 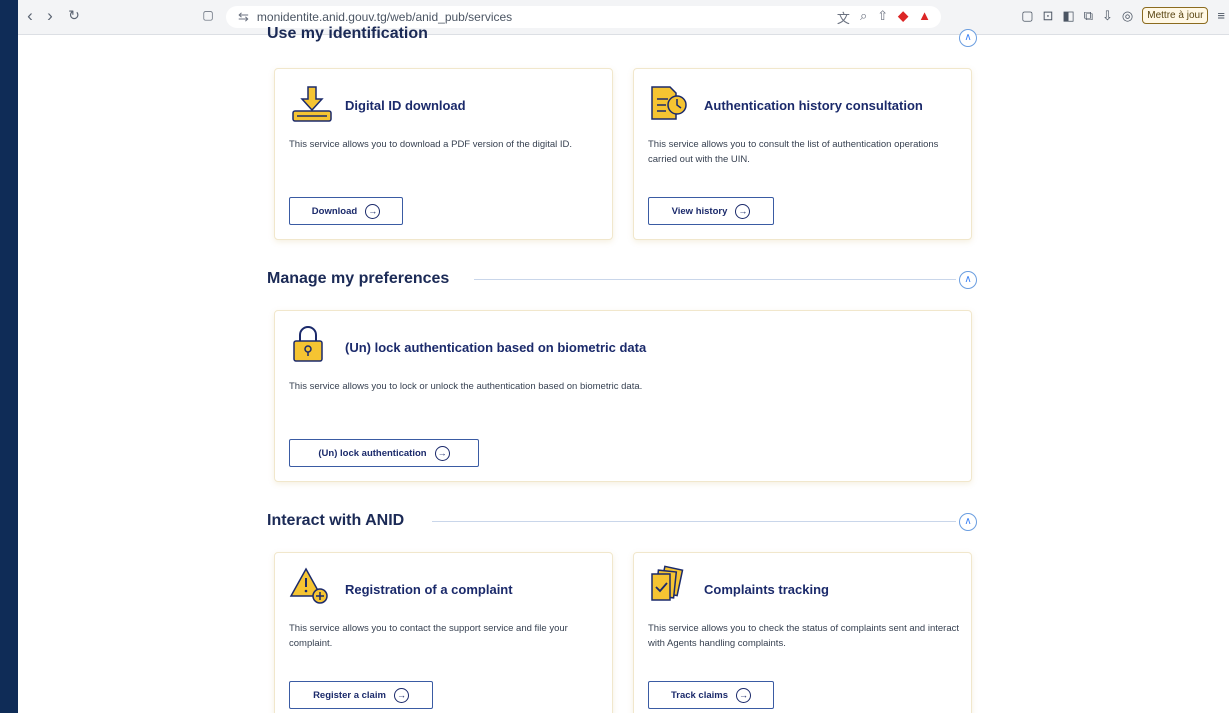 I want to click on register-claim-button: Register a claim →, so click(x=361, y=695).